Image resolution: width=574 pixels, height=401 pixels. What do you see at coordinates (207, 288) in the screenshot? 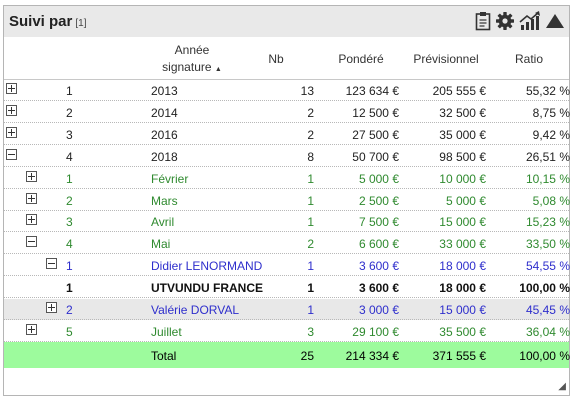
I see `row-label: UTVUNDU FRANCE` at bounding box center [207, 288].